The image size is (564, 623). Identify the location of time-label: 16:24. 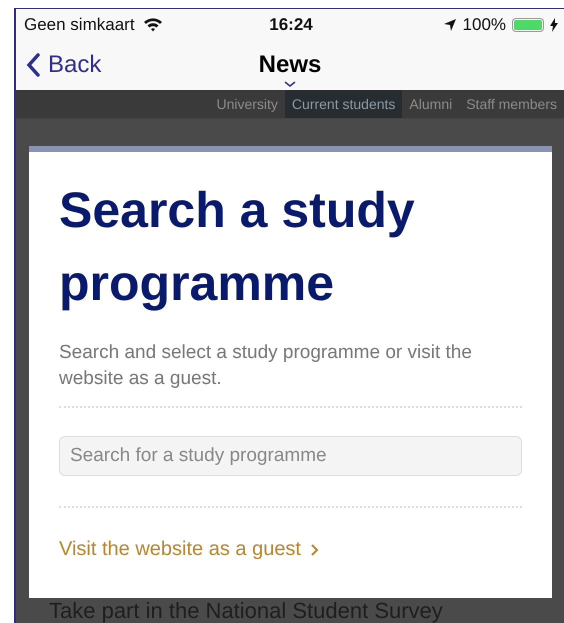
(291, 24).